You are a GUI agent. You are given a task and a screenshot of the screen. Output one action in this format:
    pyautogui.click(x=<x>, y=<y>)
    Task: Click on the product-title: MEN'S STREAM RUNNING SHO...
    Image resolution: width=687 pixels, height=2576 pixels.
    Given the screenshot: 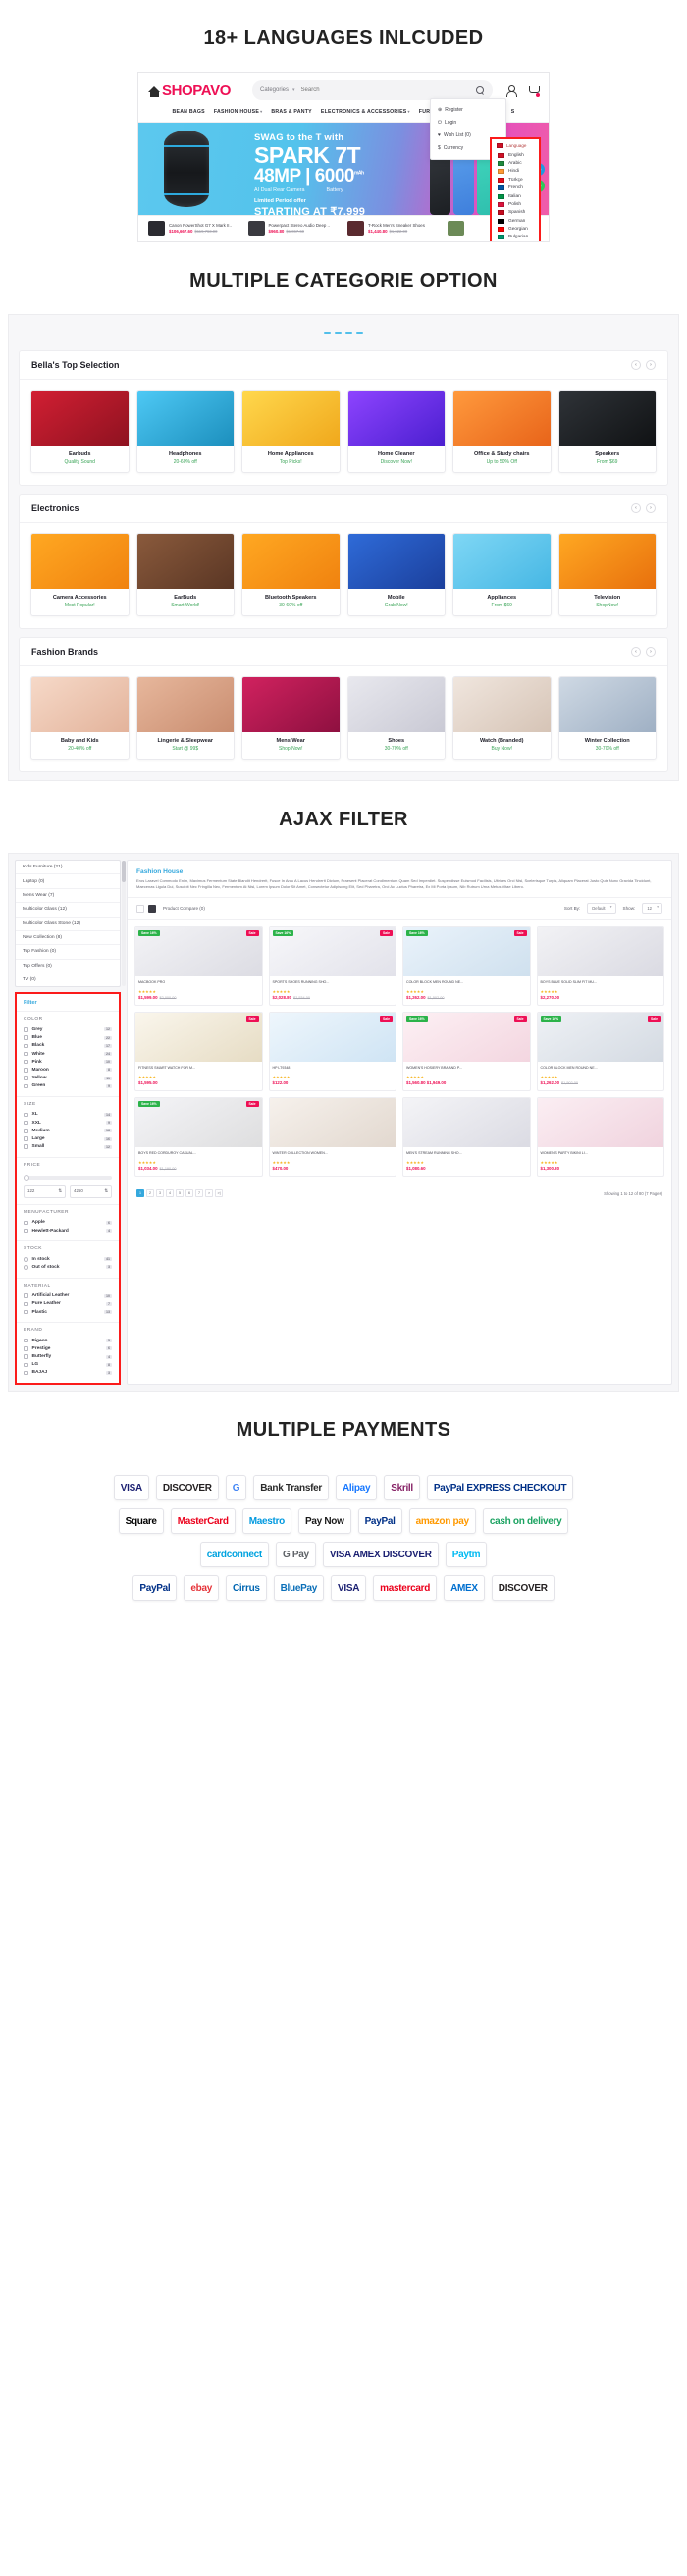 What is the action you would take?
    pyautogui.click(x=467, y=1153)
    